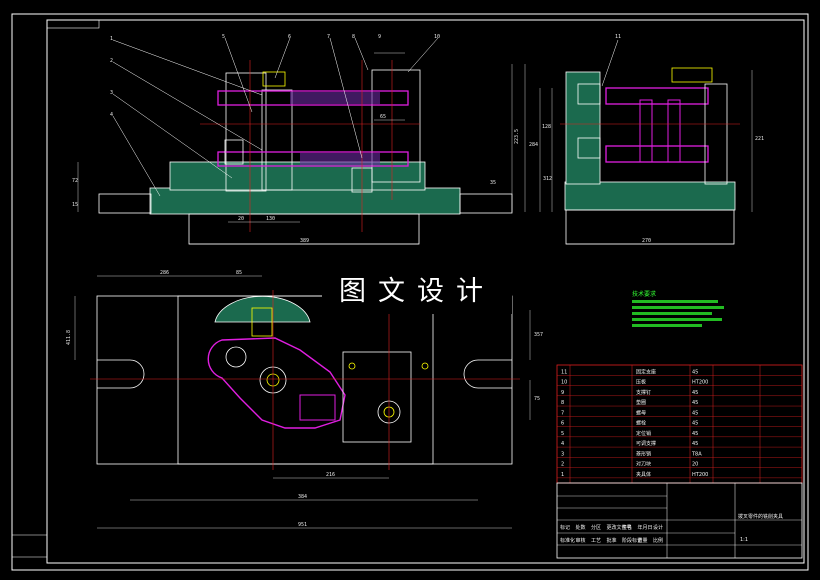  I want to click on bom-item-name: 固定支座, so click(646, 371).